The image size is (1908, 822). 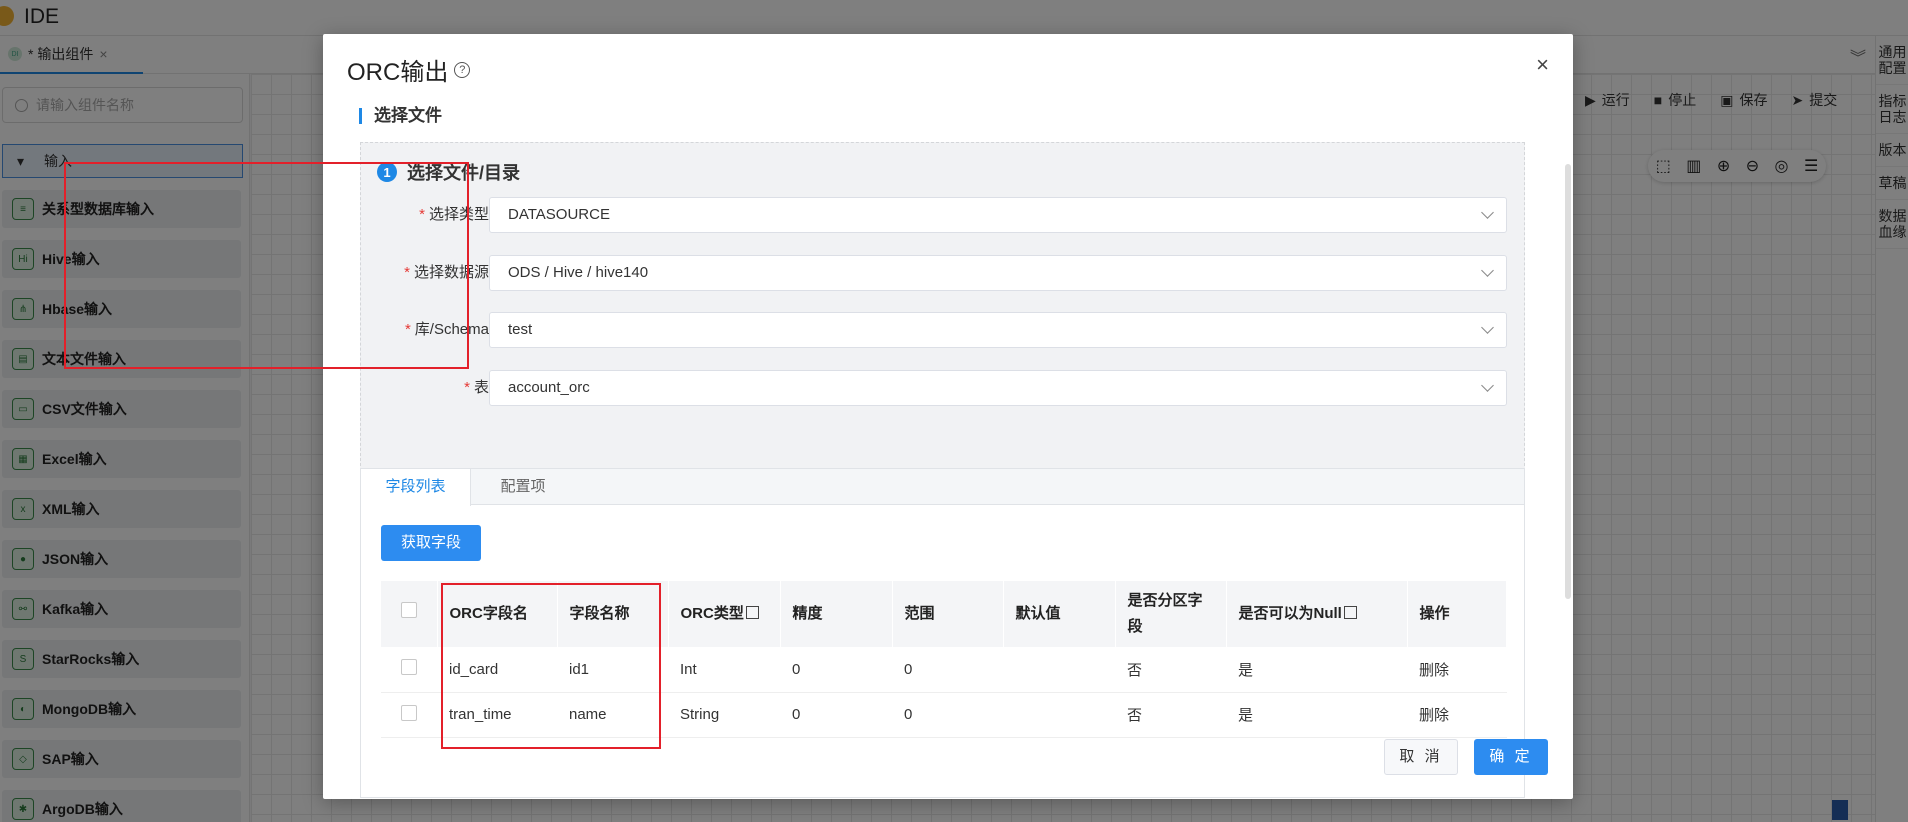 What do you see at coordinates (416, 487) in the screenshot?
I see `tab-field-list: 字段列表` at bounding box center [416, 487].